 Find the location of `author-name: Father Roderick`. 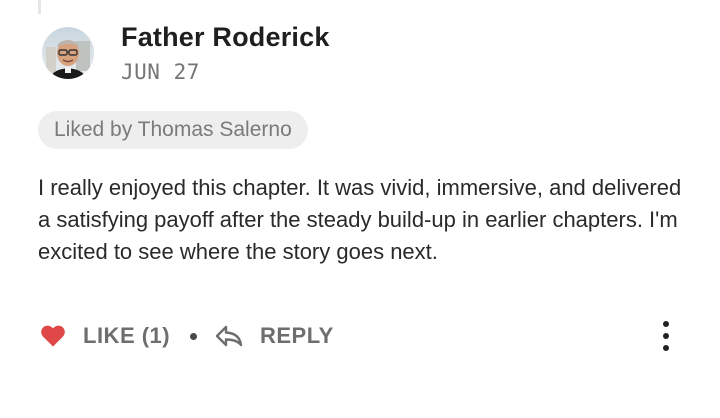

author-name: Father Roderick is located at coordinates (225, 37).